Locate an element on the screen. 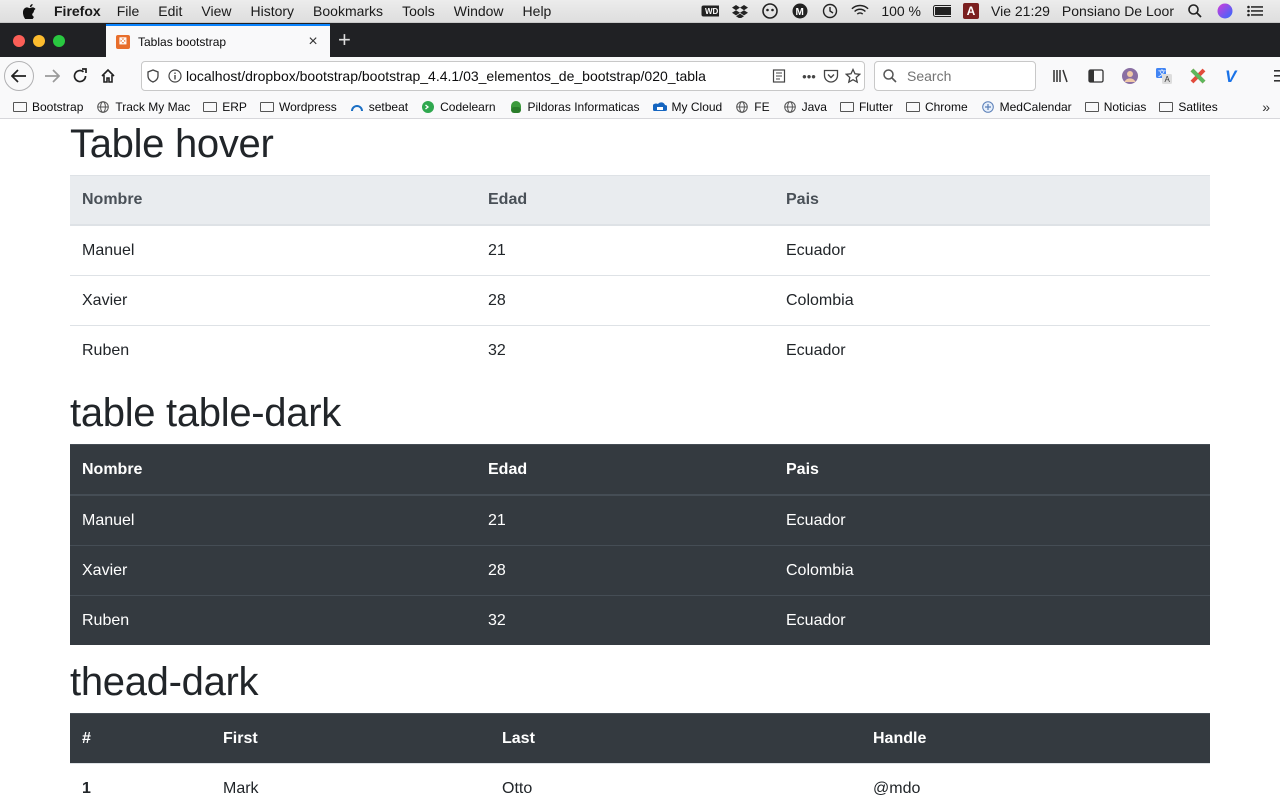  bookmark-pildoras-informaticas: Pildoras Informaticas is located at coordinates (574, 107).